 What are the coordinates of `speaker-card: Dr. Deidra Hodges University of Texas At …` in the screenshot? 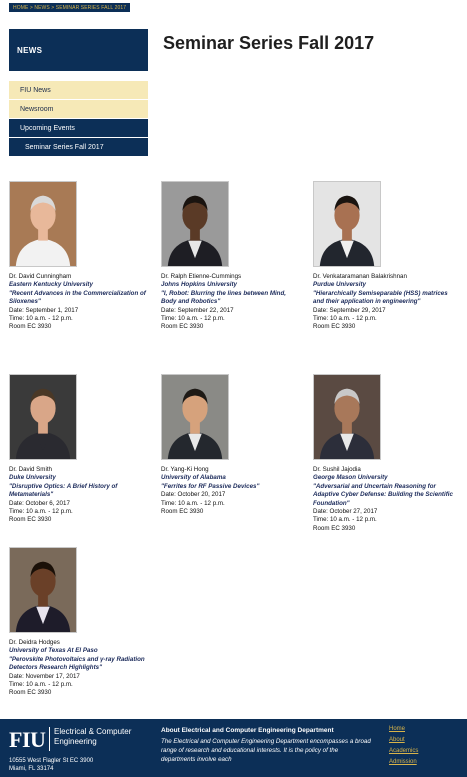 It's located at (79, 622).